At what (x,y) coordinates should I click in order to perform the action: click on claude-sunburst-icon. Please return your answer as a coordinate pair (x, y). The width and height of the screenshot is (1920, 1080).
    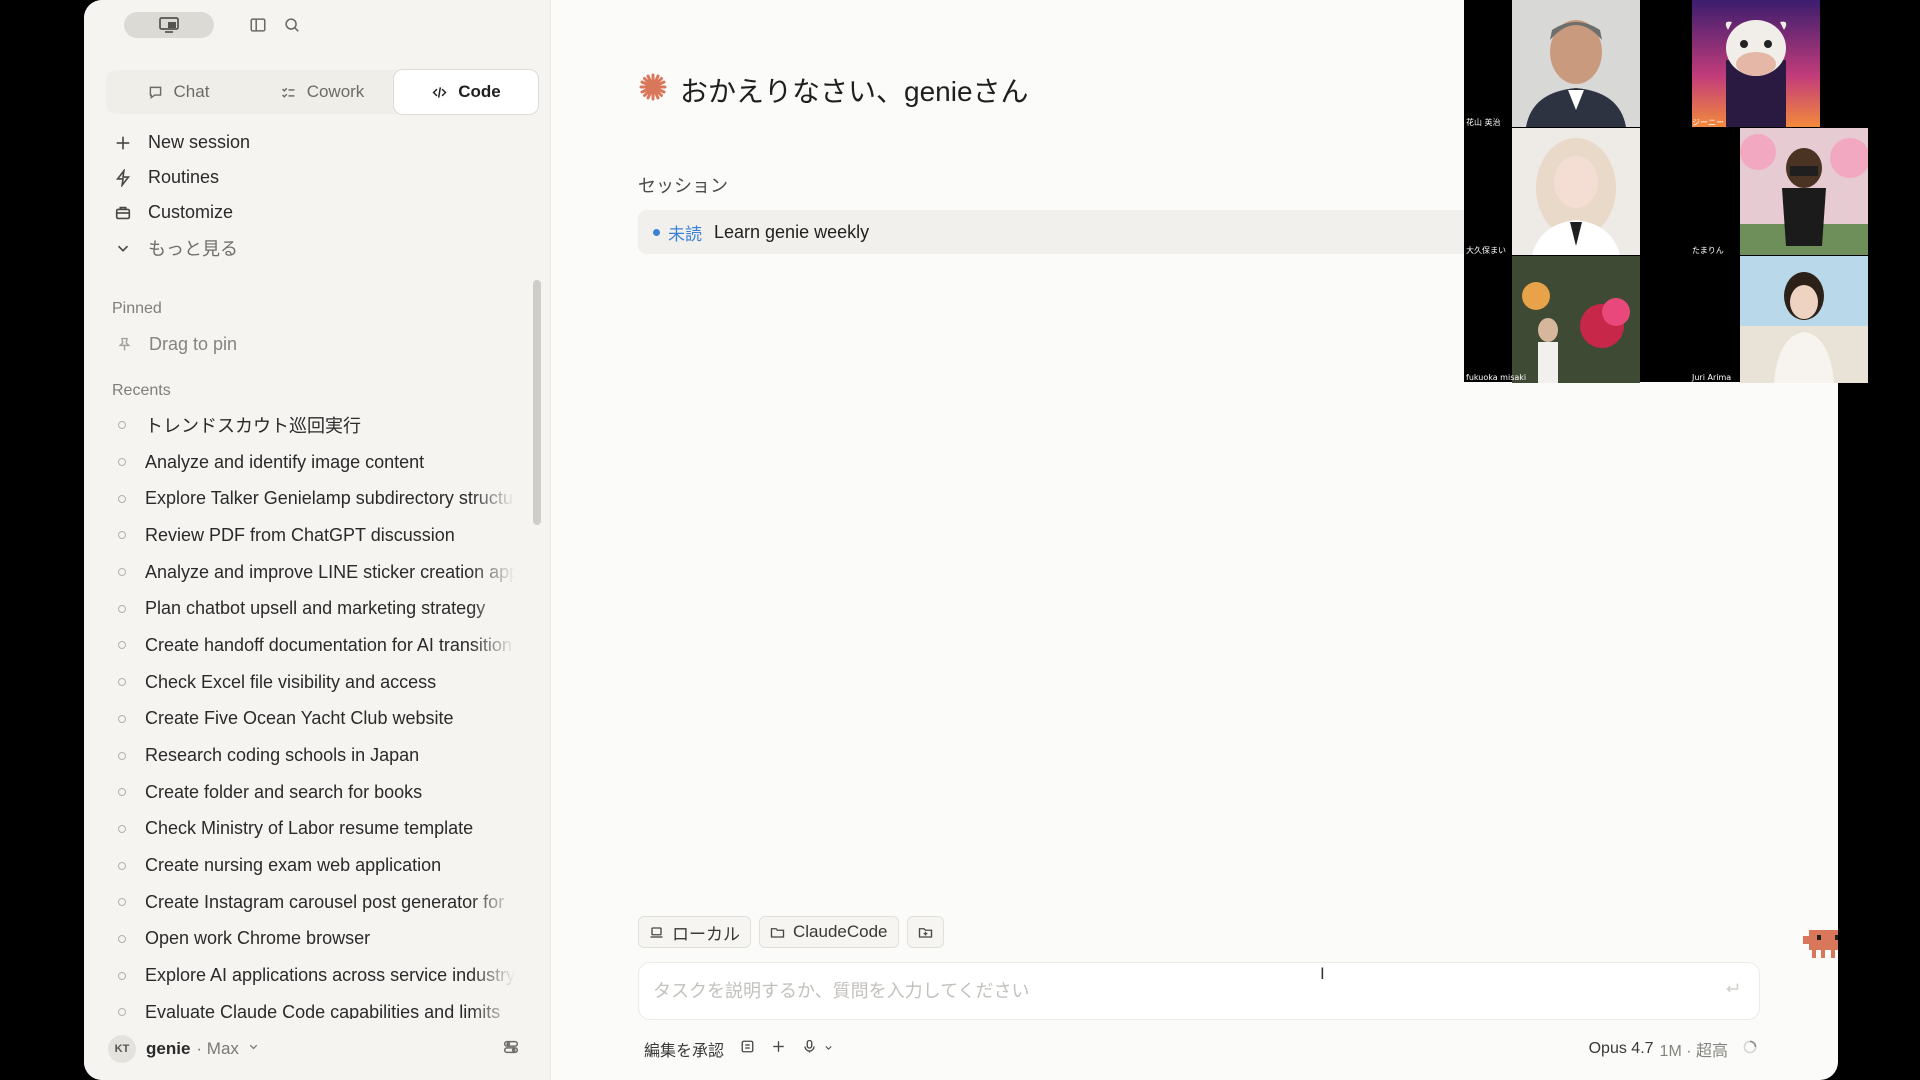
    Looking at the image, I should click on (653, 90).